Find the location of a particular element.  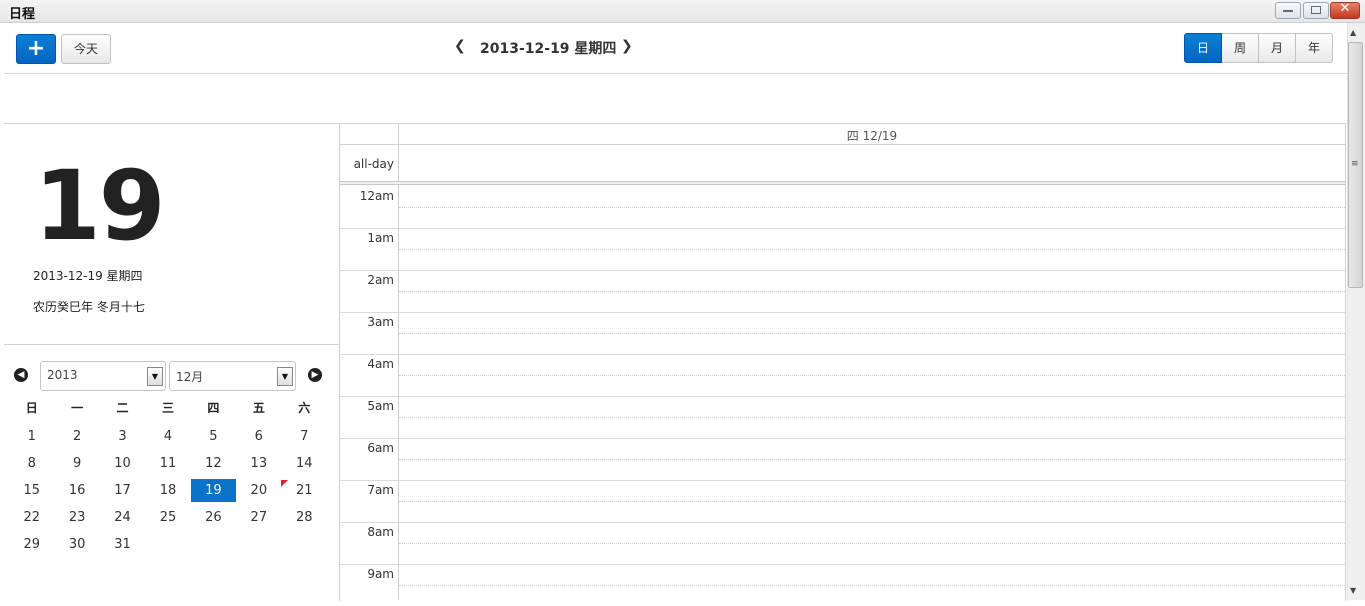

close-button: ✕ is located at coordinates (1345, 10).